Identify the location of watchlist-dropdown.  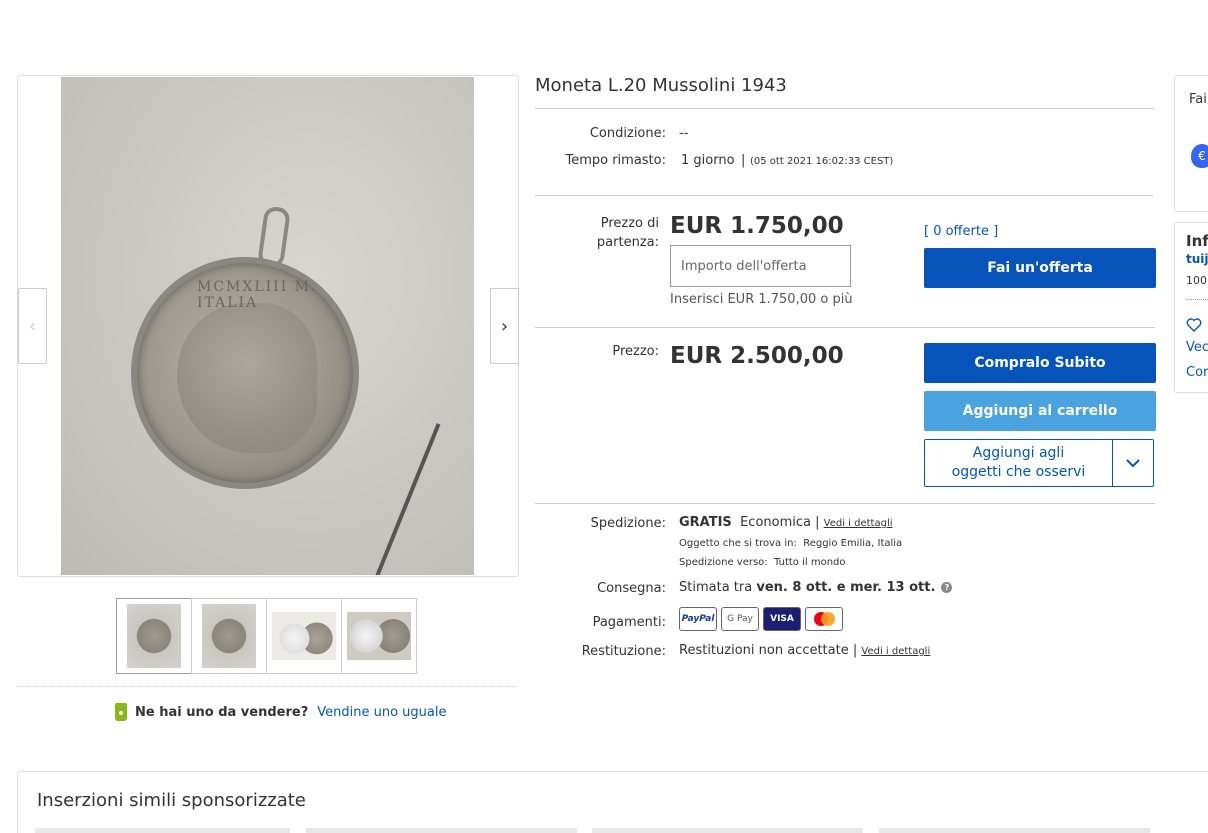
(1133, 463).